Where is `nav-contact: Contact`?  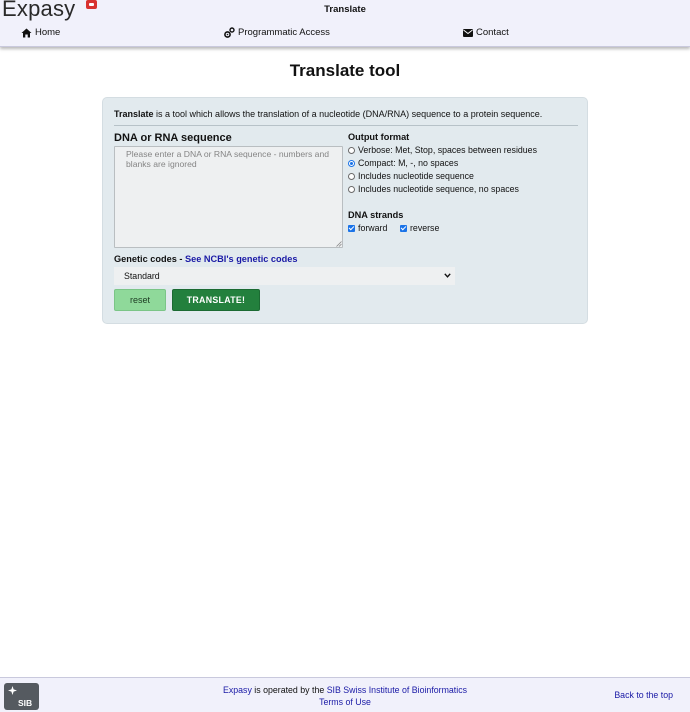 nav-contact: Contact is located at coordinates (486, 32).